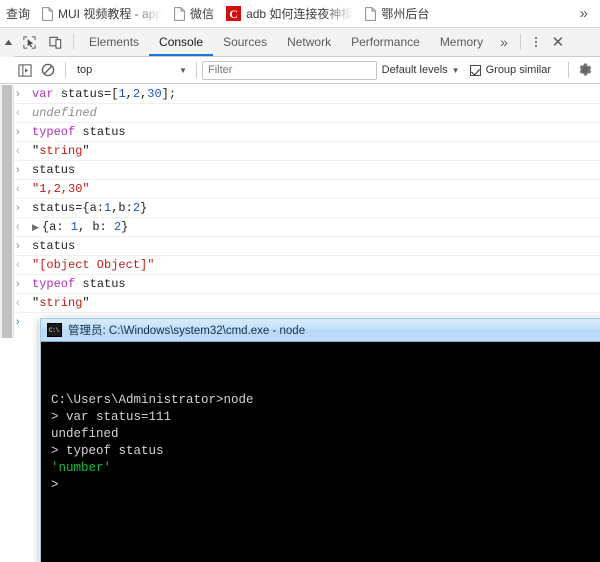  What do you see at coordinates (55, 42) in the screenshot?
I see `device-toolbar-icon` at bounding box center [55, 42].